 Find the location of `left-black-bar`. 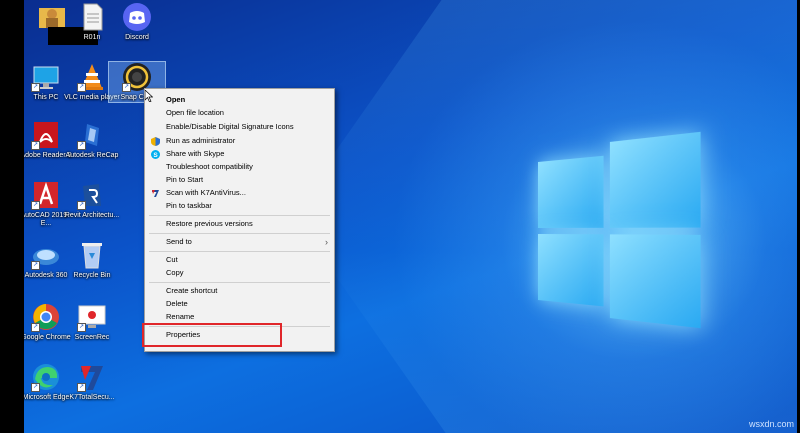

left-black-bar is located at coordinates (12, 216).